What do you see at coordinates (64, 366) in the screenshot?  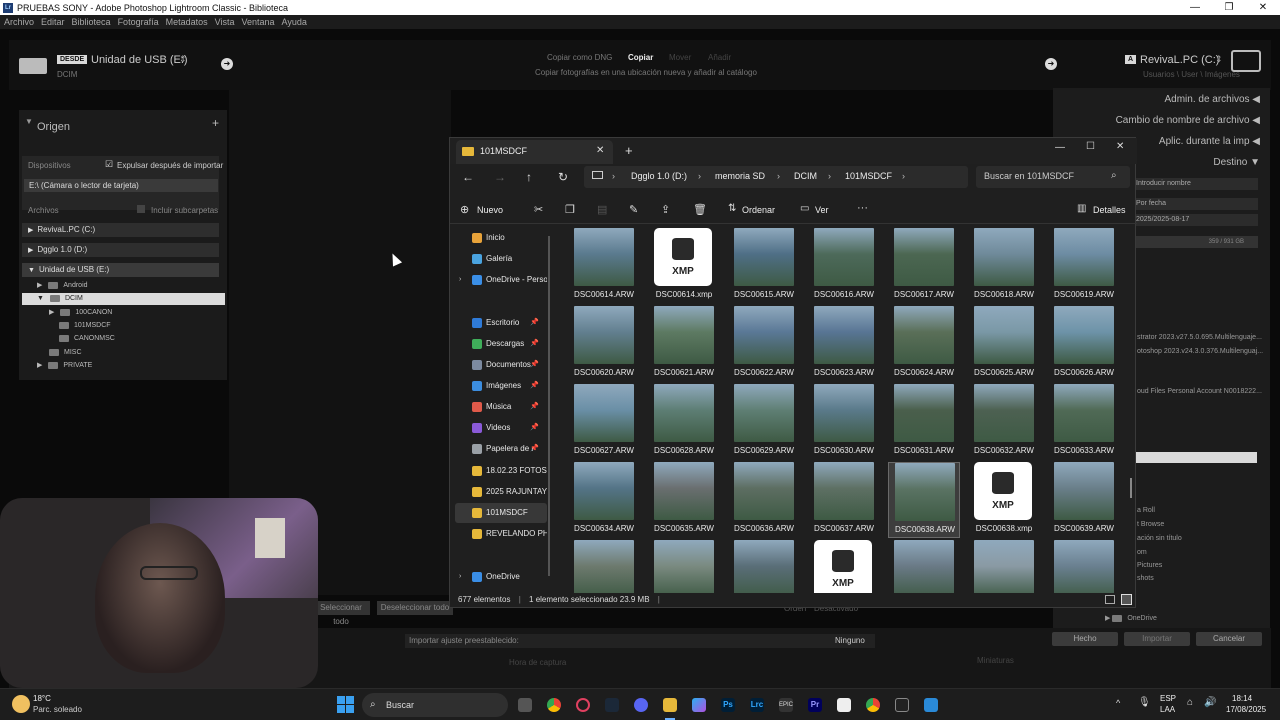 I see `folder-private: ▶ PRIVATE` at bounding box center [64, 366].